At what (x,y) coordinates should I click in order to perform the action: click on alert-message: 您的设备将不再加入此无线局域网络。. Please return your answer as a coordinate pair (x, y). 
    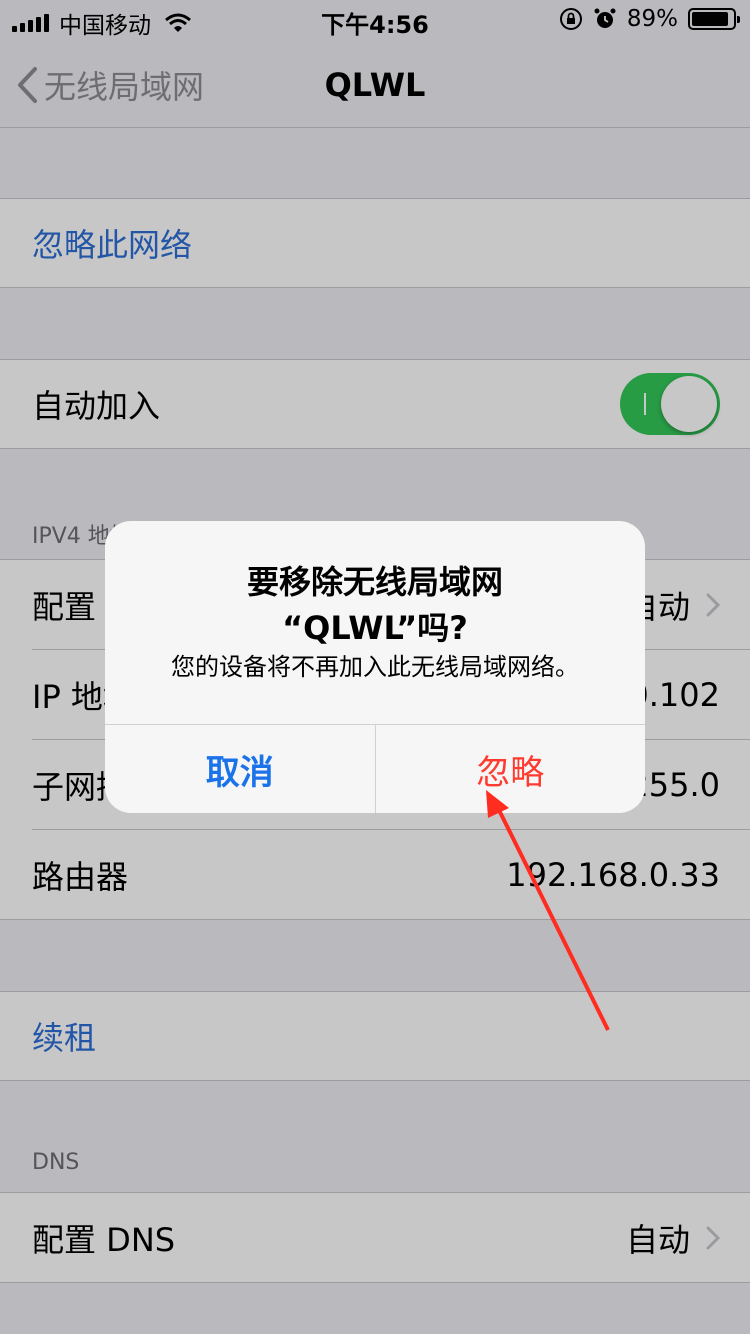
    Looking at the image, I should click on (375, 667).